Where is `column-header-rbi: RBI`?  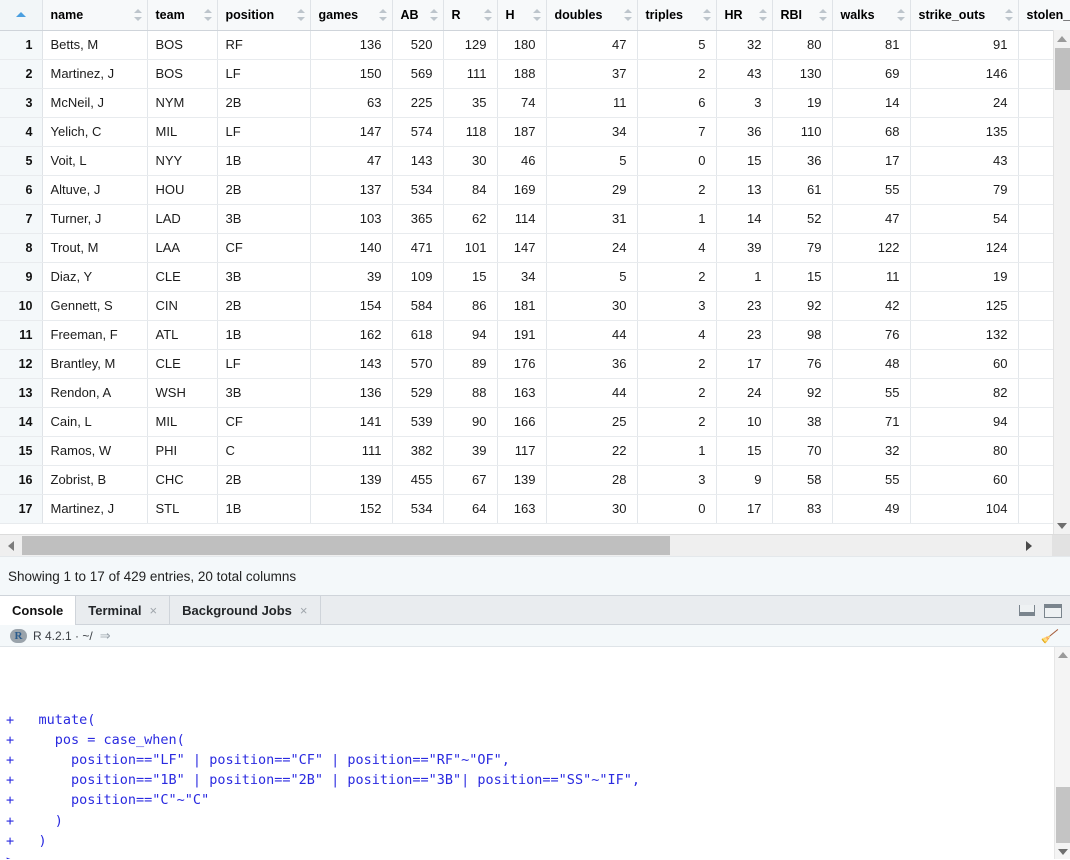
column-header-rbi: RBI is located at coordinates (802, 15).